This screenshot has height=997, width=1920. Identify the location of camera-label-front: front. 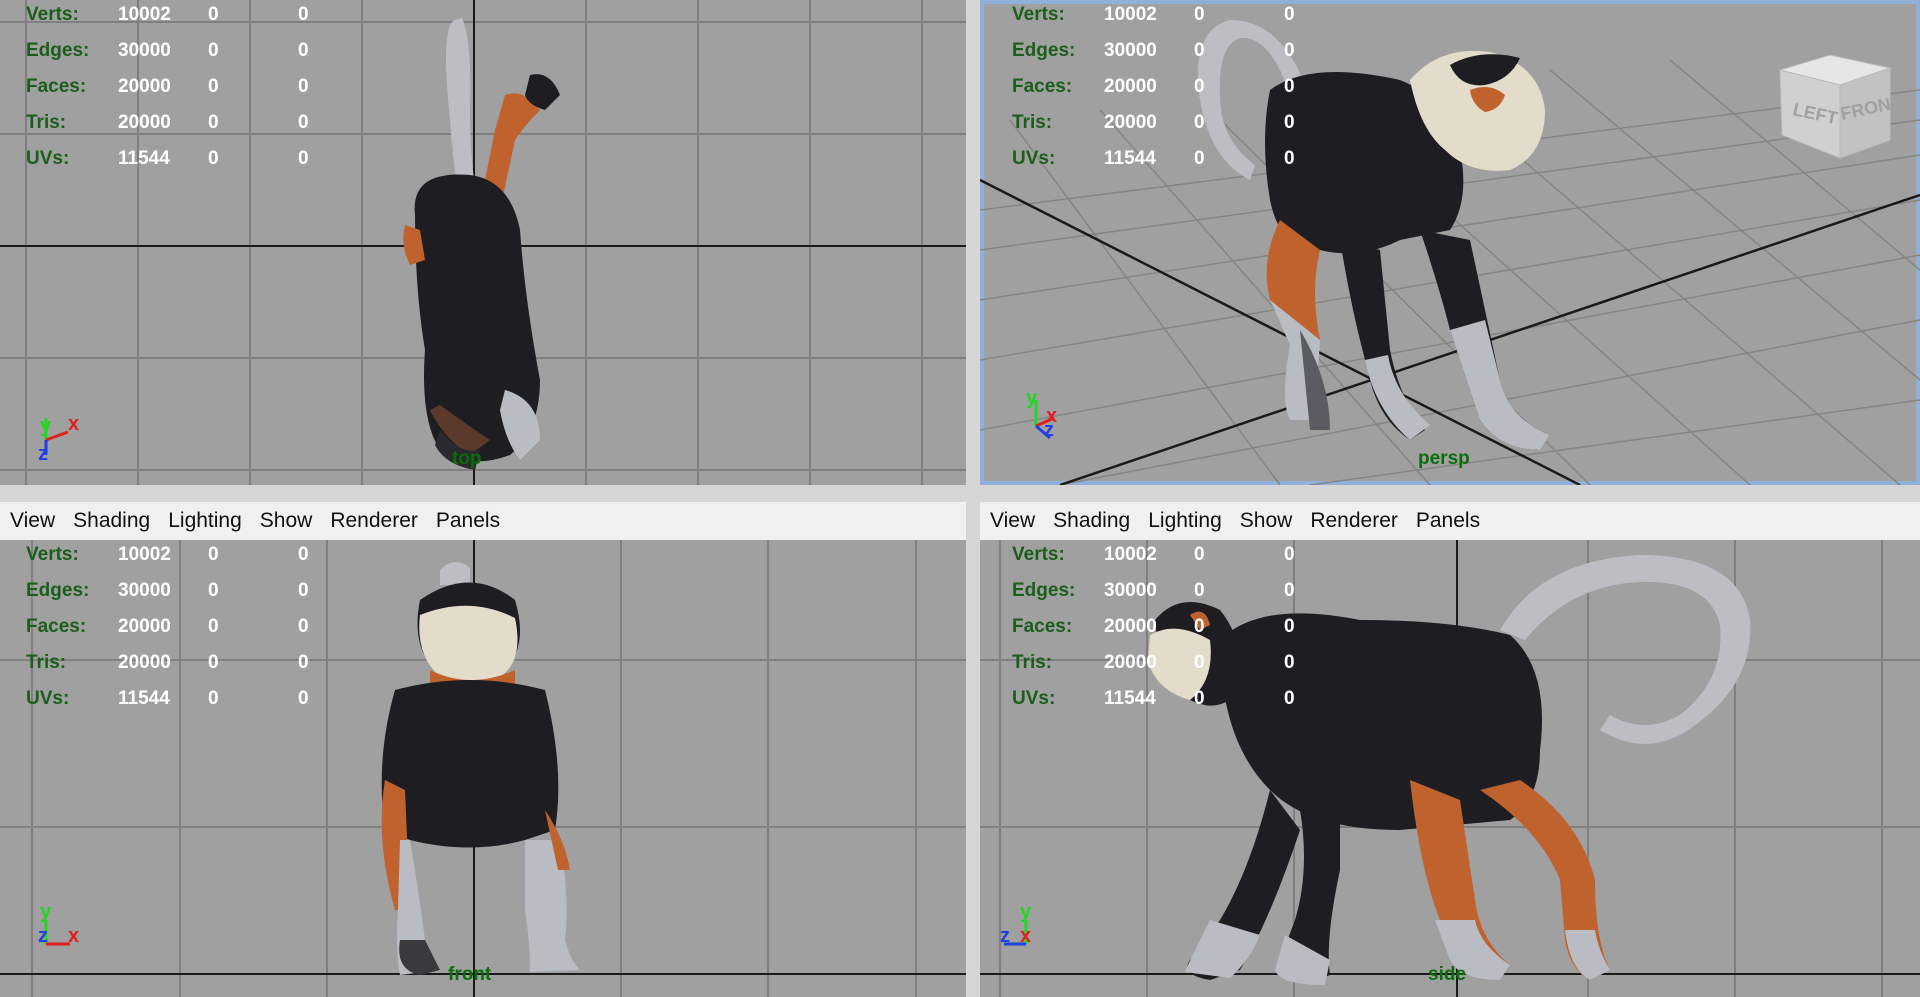
(470, 974).